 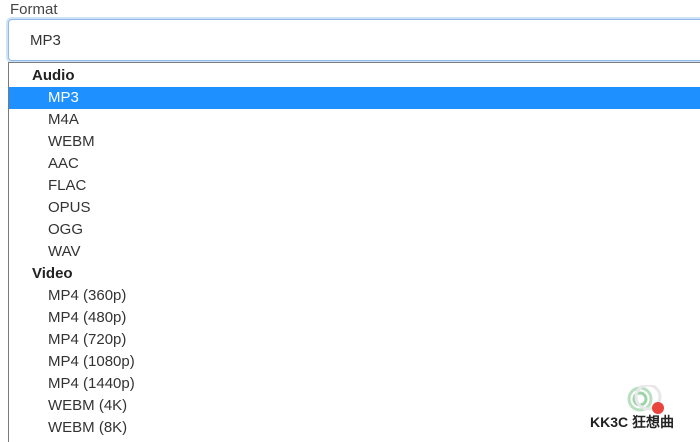 What do you see at coordinates (52, 273) in the screenshot?
I see `optgroup-label-video: Video` at bounding box center [52, 273].